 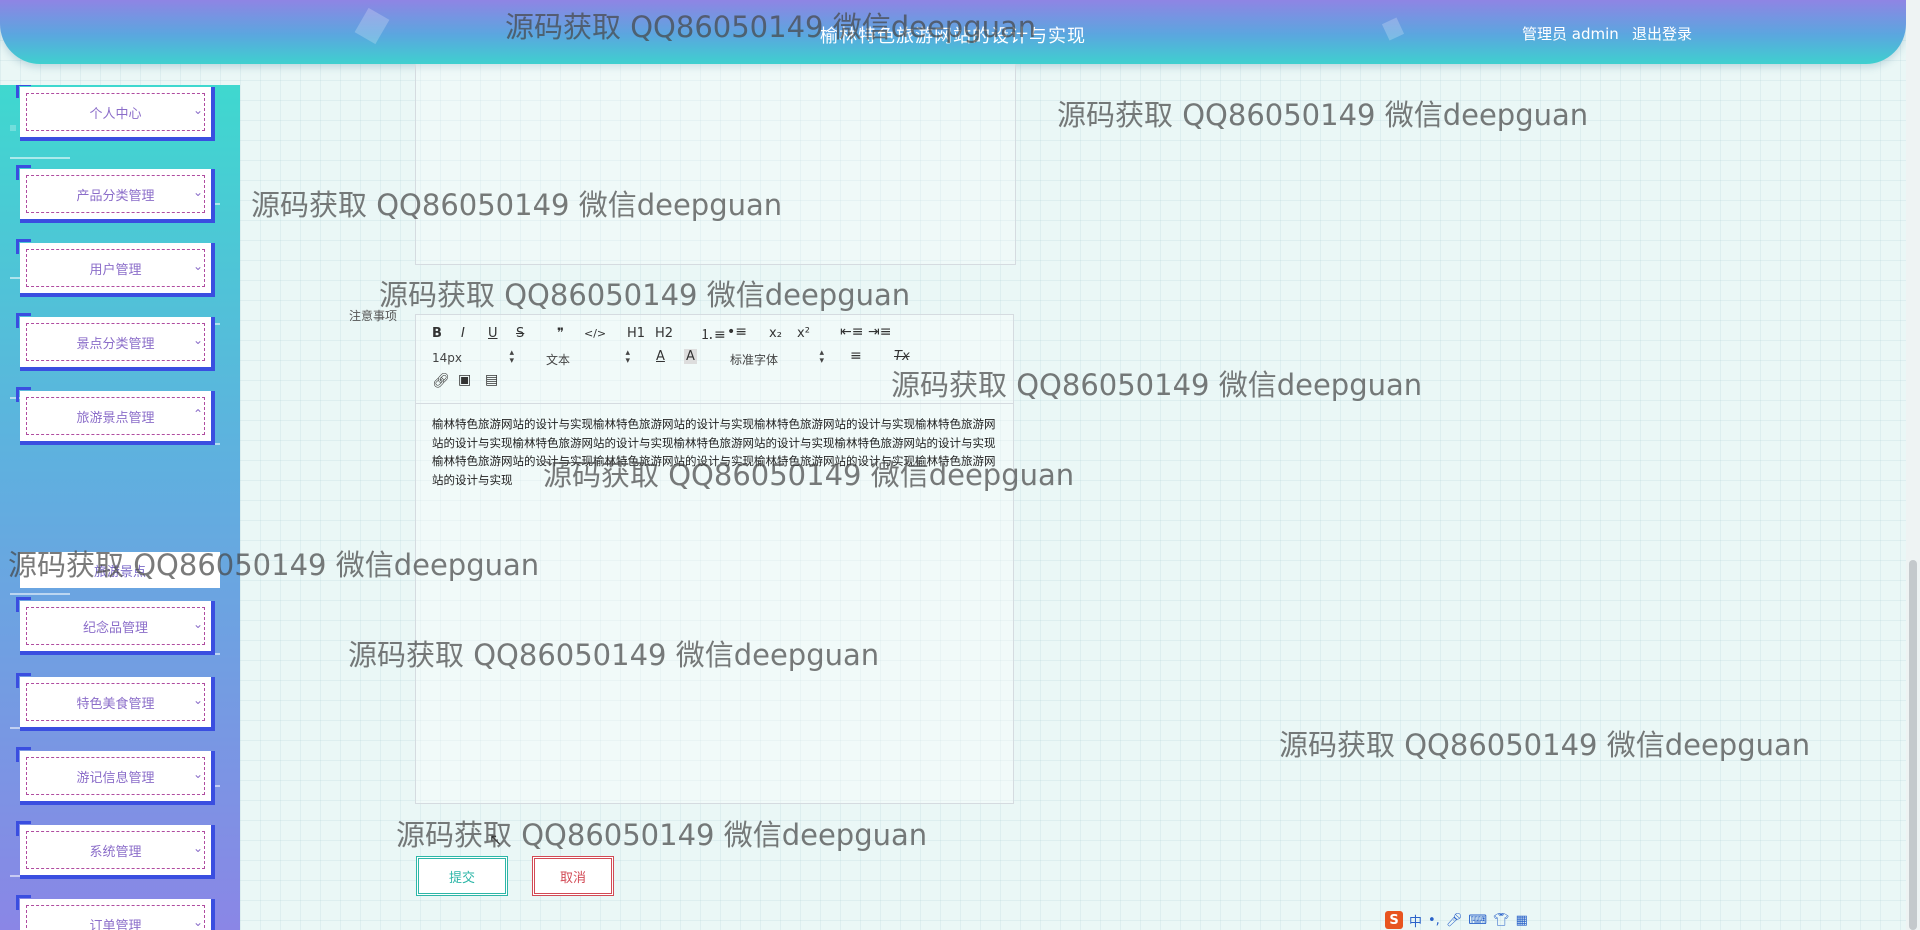 I want to click on sidebar-item-label: 景点分类管理, so click(x=115, y=342).